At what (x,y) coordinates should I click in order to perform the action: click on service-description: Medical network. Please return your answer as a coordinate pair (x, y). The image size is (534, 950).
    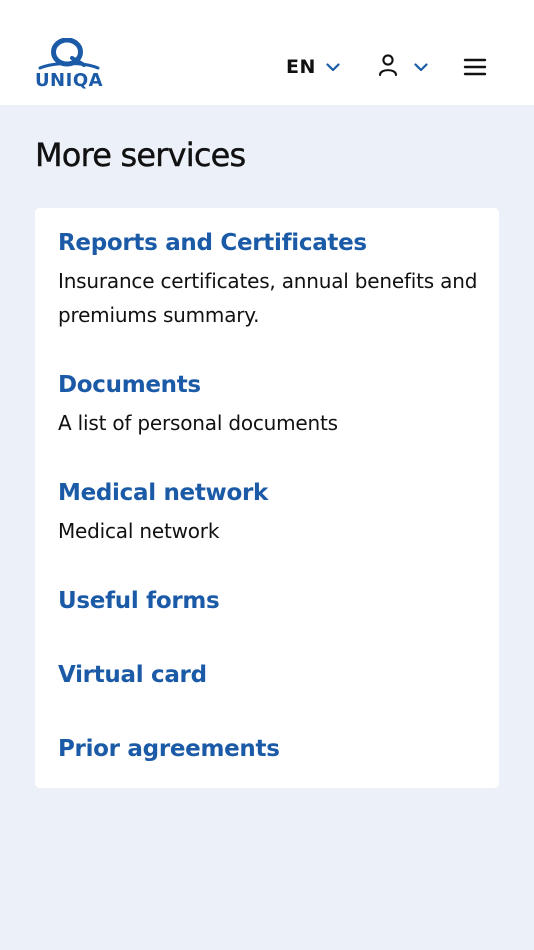
    Looking at the image, I should click on (139, 531).